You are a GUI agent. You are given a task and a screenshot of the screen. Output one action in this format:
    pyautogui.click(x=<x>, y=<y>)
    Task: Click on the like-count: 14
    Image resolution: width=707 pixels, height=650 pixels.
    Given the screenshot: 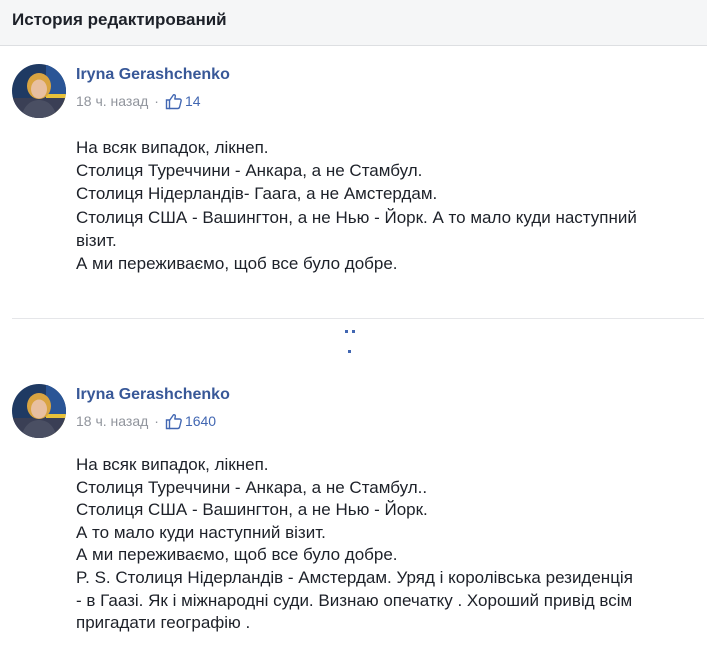 What is the action you would take?
    pyautogui.click(x=193, y=101)
    